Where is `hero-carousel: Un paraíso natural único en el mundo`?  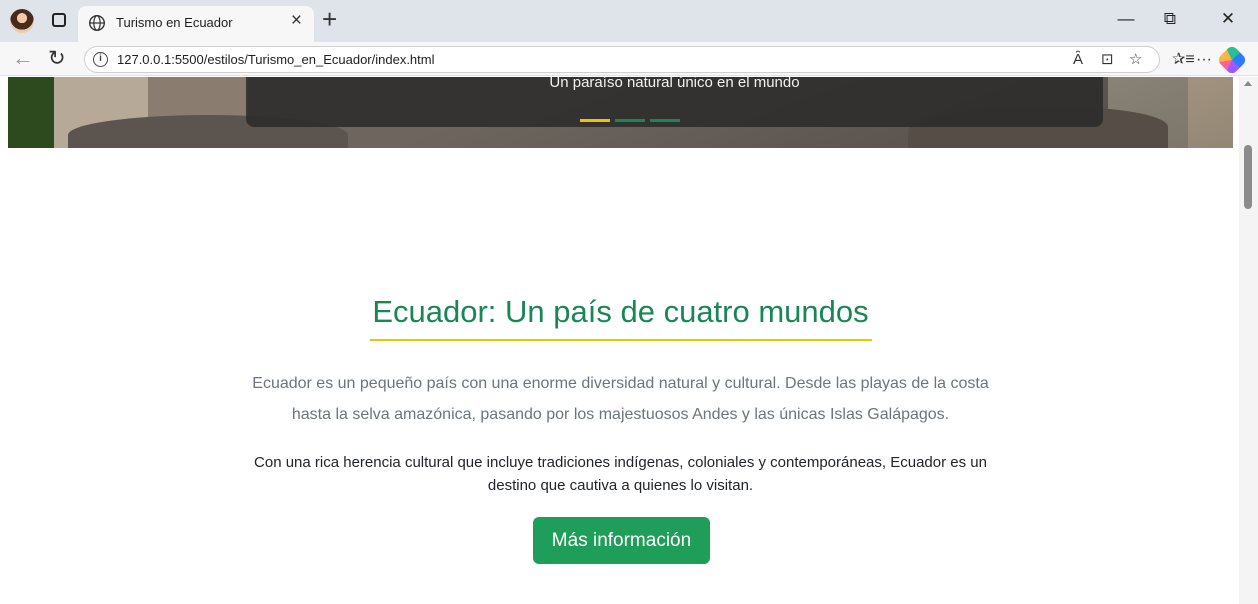
hero-carousel: Un paraíso natural único en el mundo is located at coordinates (620, 117).